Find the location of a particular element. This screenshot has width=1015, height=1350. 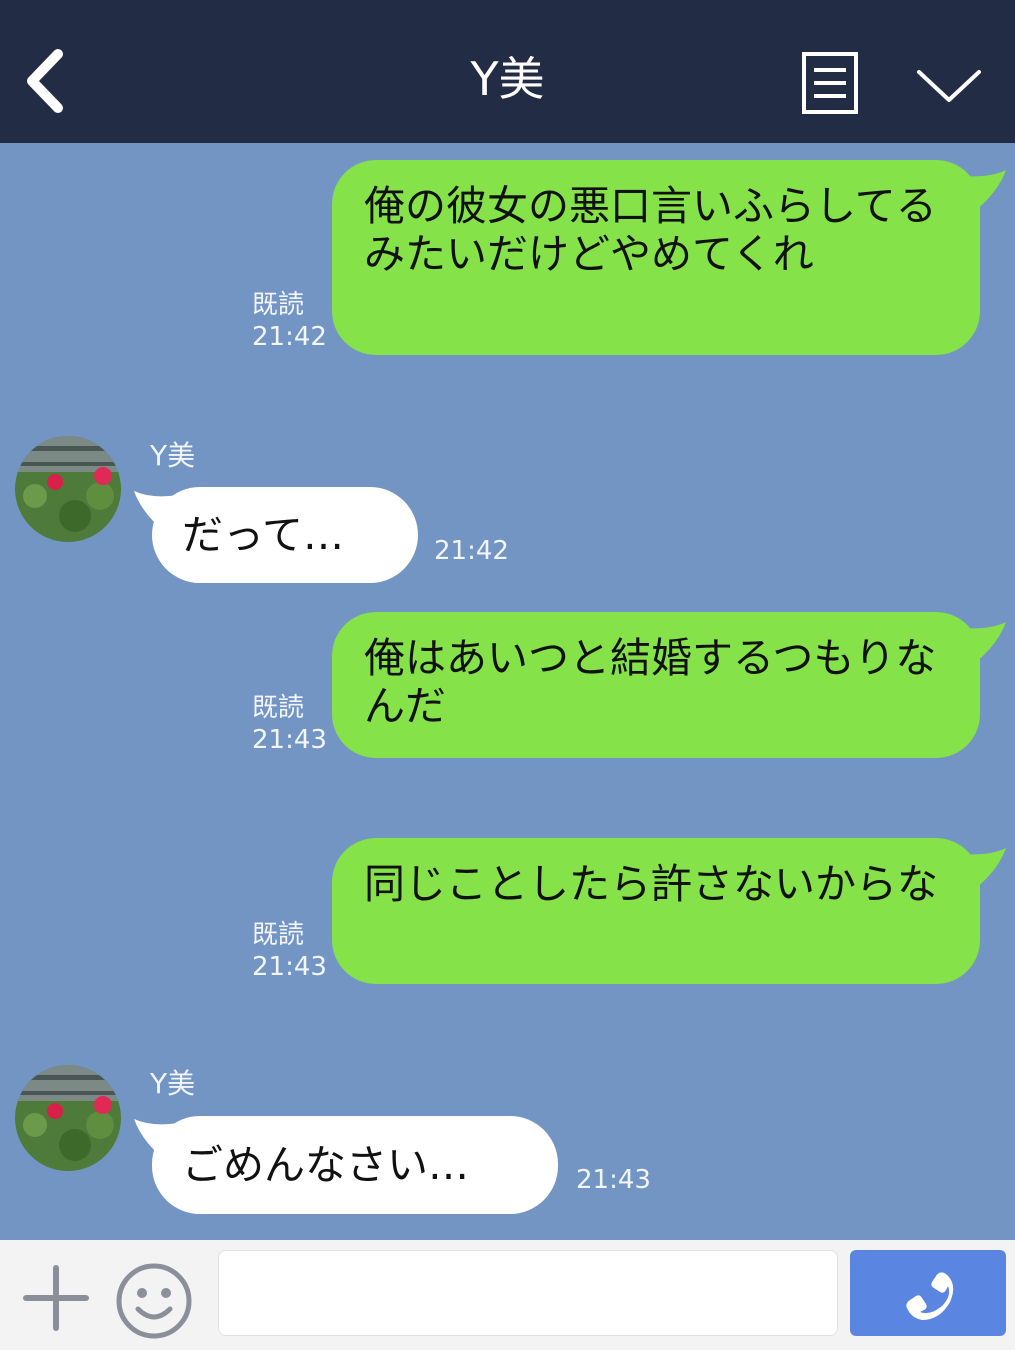

smiley-icon is located at coordinates (154, 1301).